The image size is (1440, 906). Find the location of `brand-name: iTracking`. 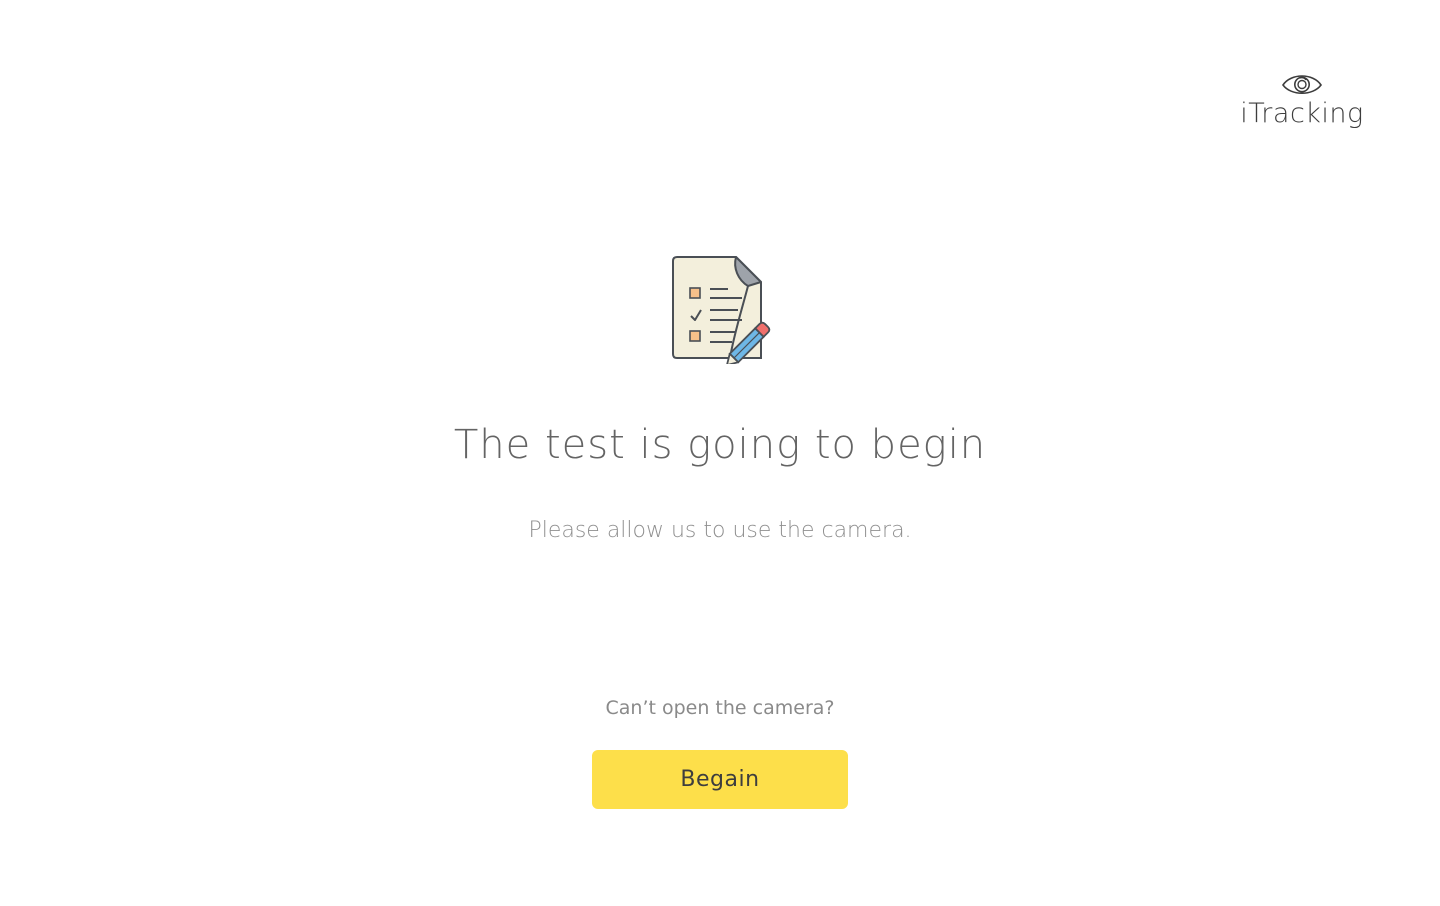

brand-name: iTracking is located at coordinates (1302, 113).